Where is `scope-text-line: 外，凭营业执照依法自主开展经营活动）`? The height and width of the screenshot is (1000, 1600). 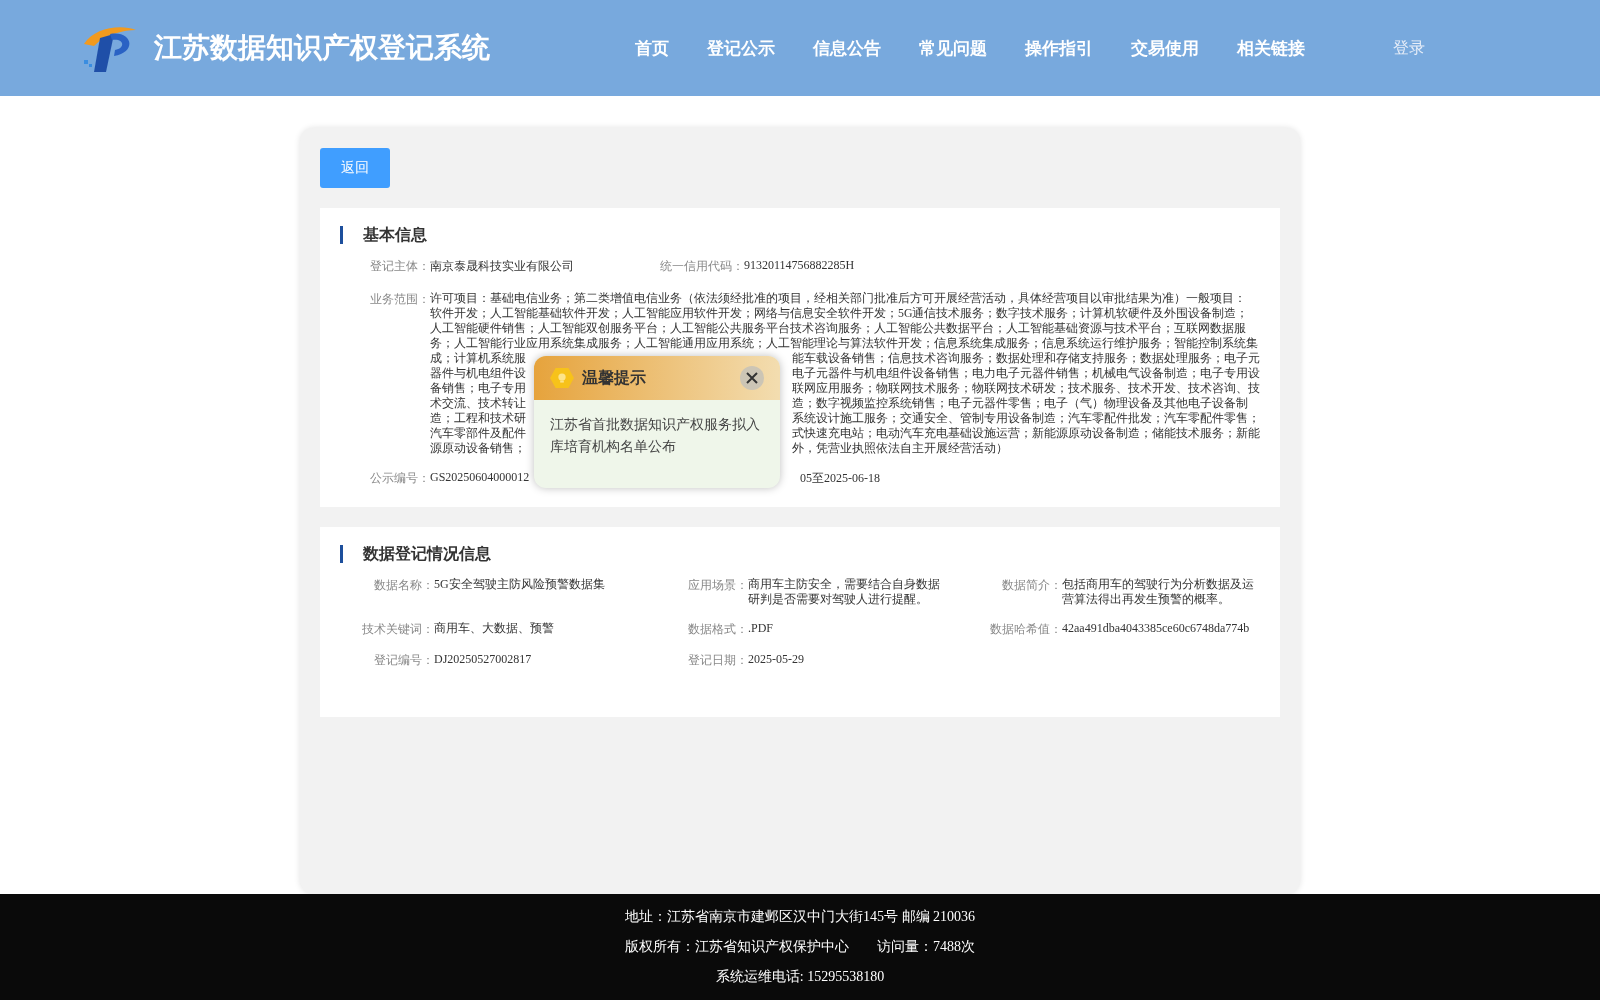 scope-text-line: 外，凭营业执照依法自主开展经营活动） is located at coordinates (900, 448).